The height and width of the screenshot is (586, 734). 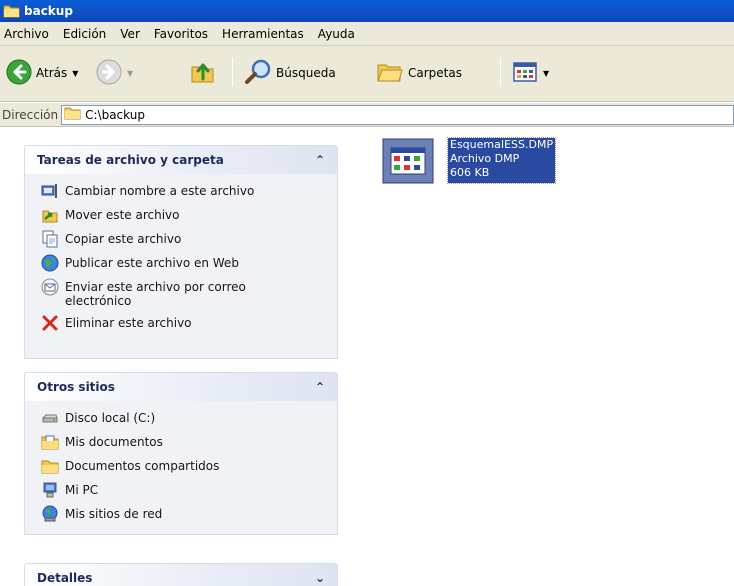 I want to click on forward-button: ▼, so click(x=114, y=73).